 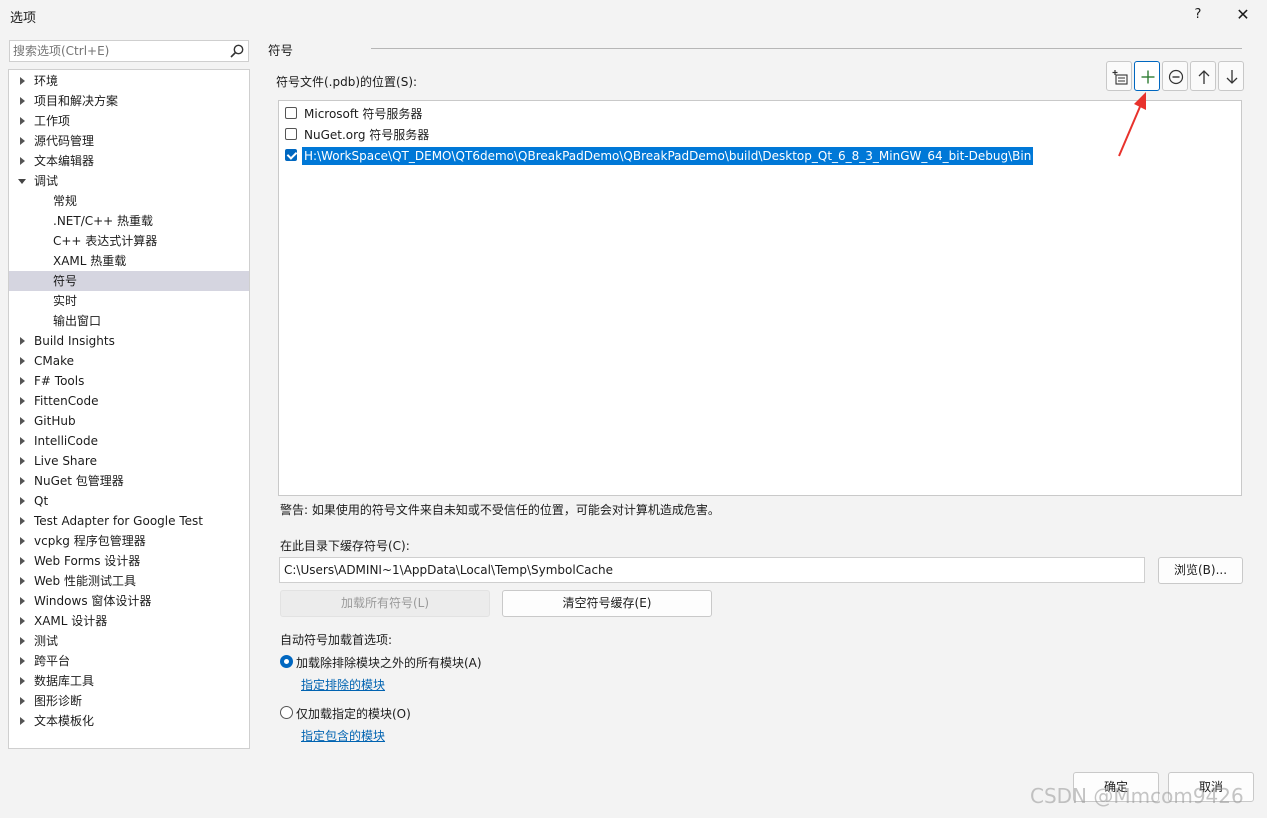 What do you see at coordinates (353, 713) in the screenshot?
I see `load-only-specified-label: 仅加载指定的模块(O)` at bounding box center [353, 713].